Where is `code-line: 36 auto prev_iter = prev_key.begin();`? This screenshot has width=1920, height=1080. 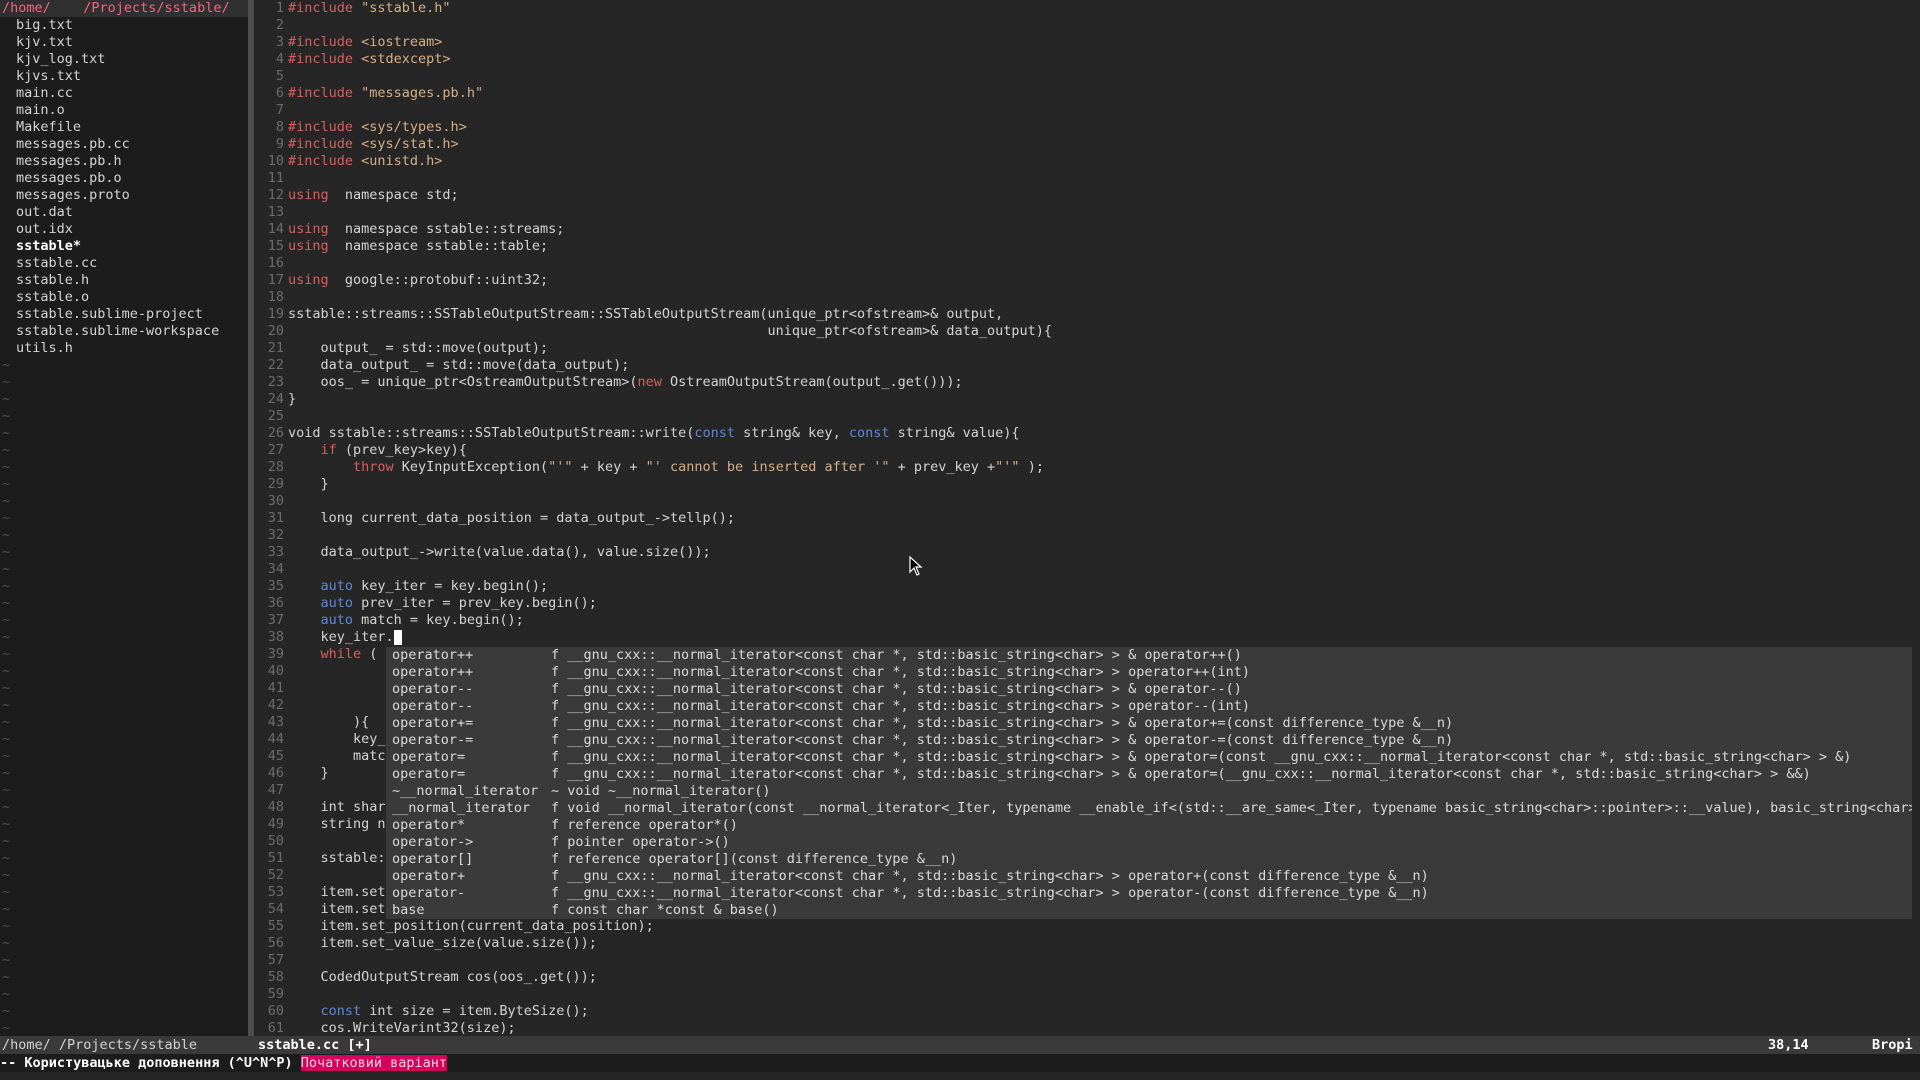
code-line: 36 auto prev_iter = prev_key.begin(); is located at coordinates (1087, 603).